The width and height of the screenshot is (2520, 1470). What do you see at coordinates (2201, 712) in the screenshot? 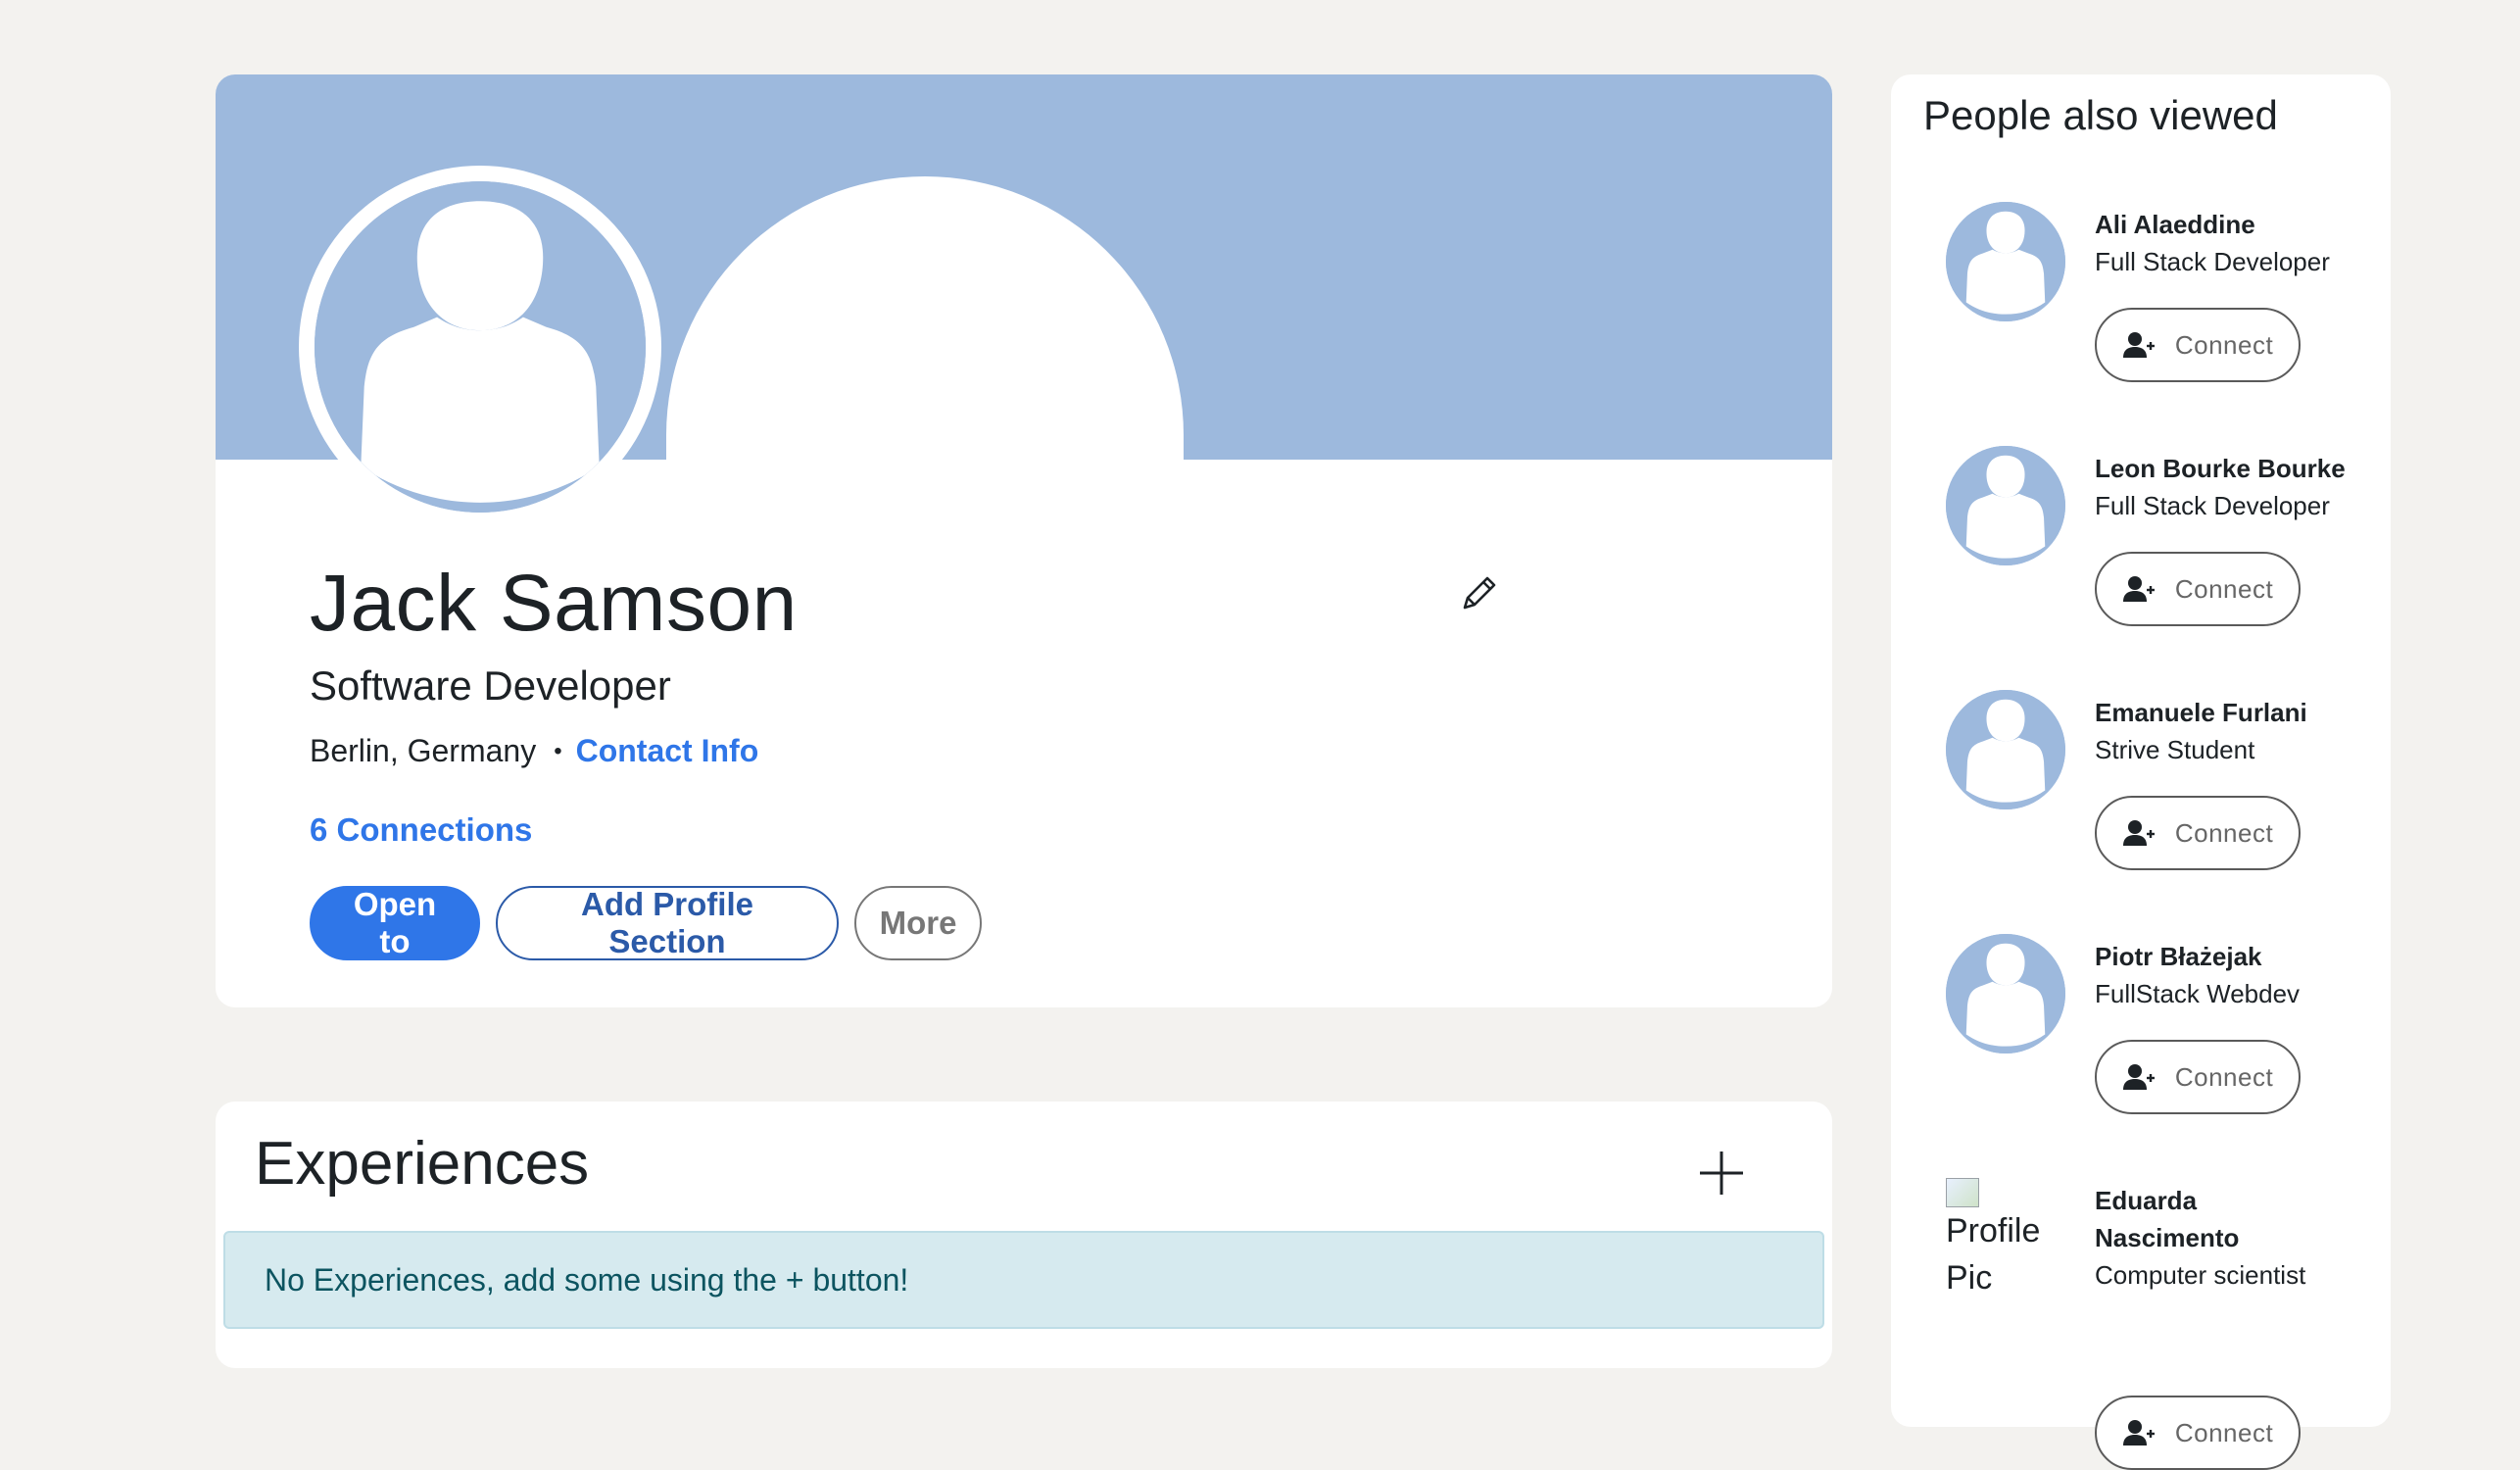
I see `person-name: Emanuele Furlani` at bounding box center [2201, 712].